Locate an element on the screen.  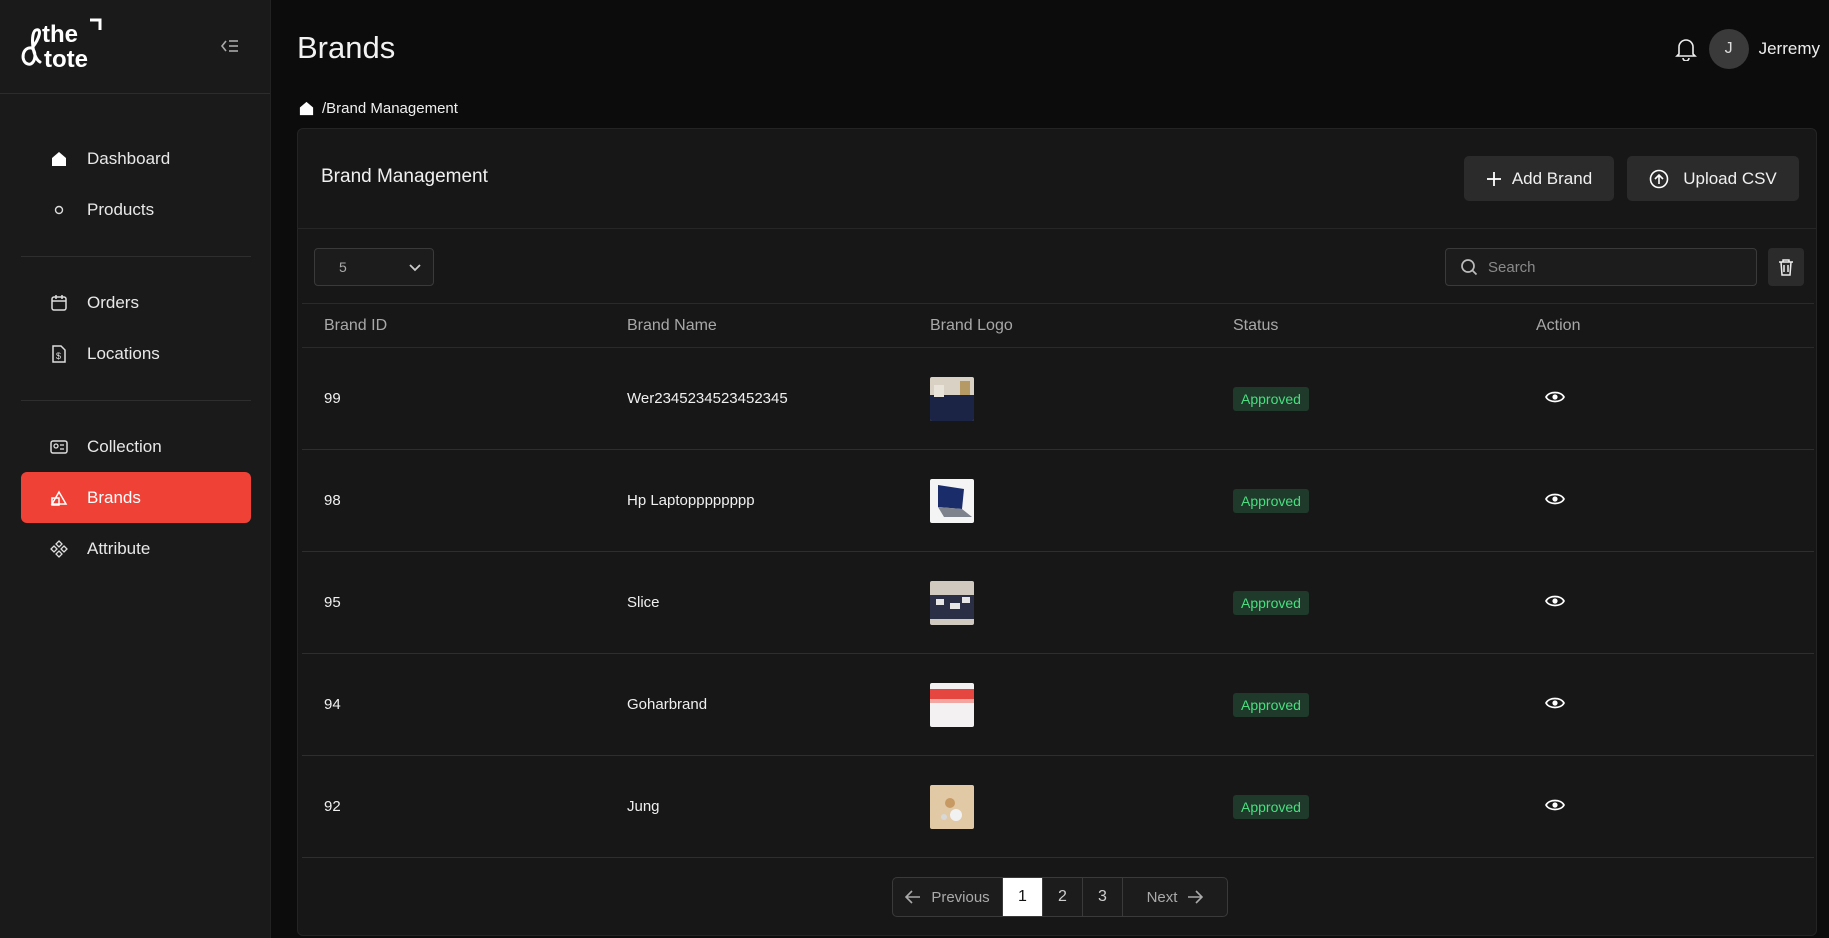
search-box is located at coordinates (1601, 267).